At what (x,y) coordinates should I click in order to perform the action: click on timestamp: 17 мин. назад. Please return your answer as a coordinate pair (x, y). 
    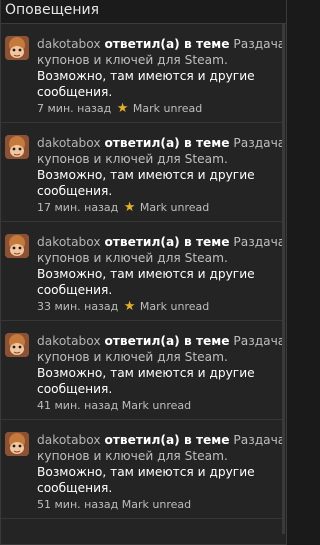
    Looking at the image, I should click on (78, 207).